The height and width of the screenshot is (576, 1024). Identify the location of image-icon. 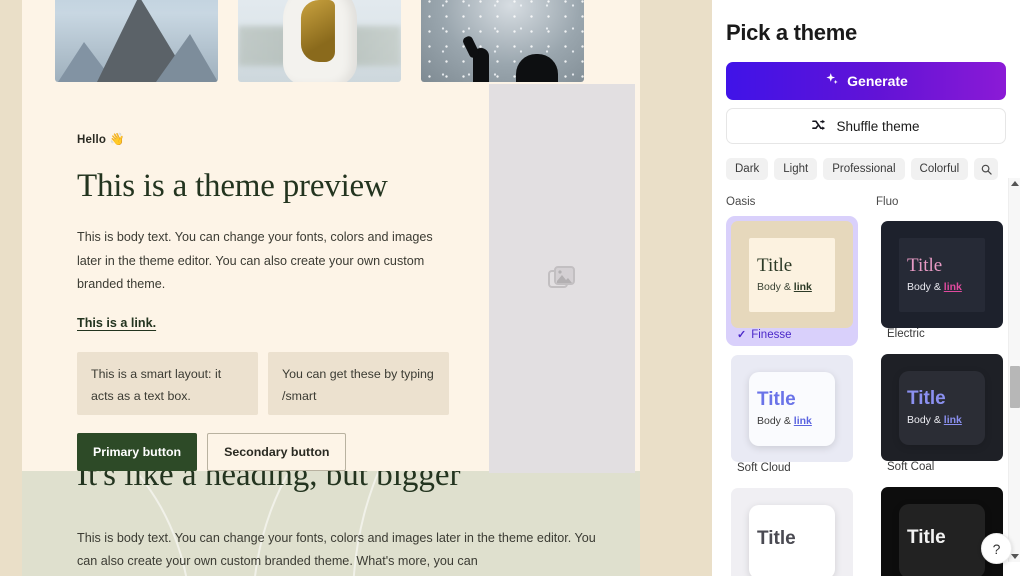
(562, 278).